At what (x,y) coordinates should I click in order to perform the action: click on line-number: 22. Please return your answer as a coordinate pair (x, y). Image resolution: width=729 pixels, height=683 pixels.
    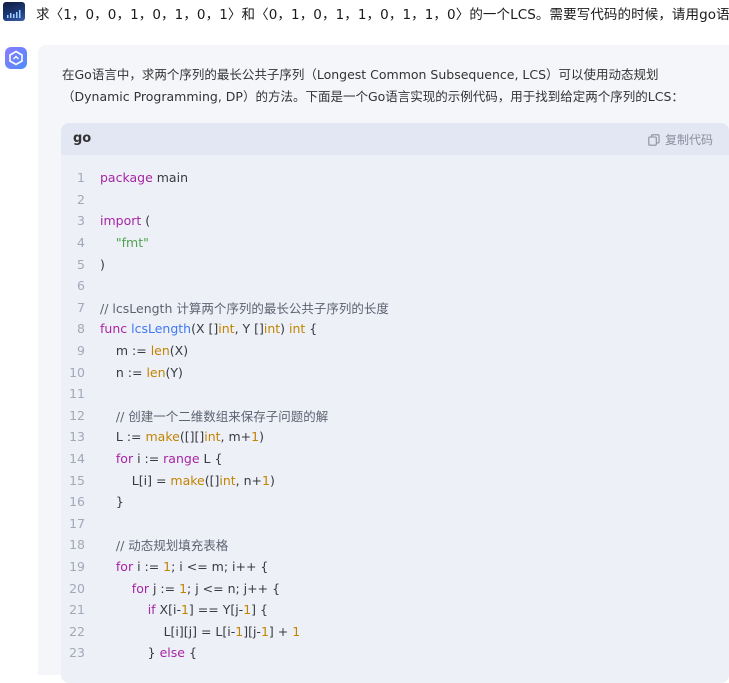
    Looking at the image, I should click on (77, 631).